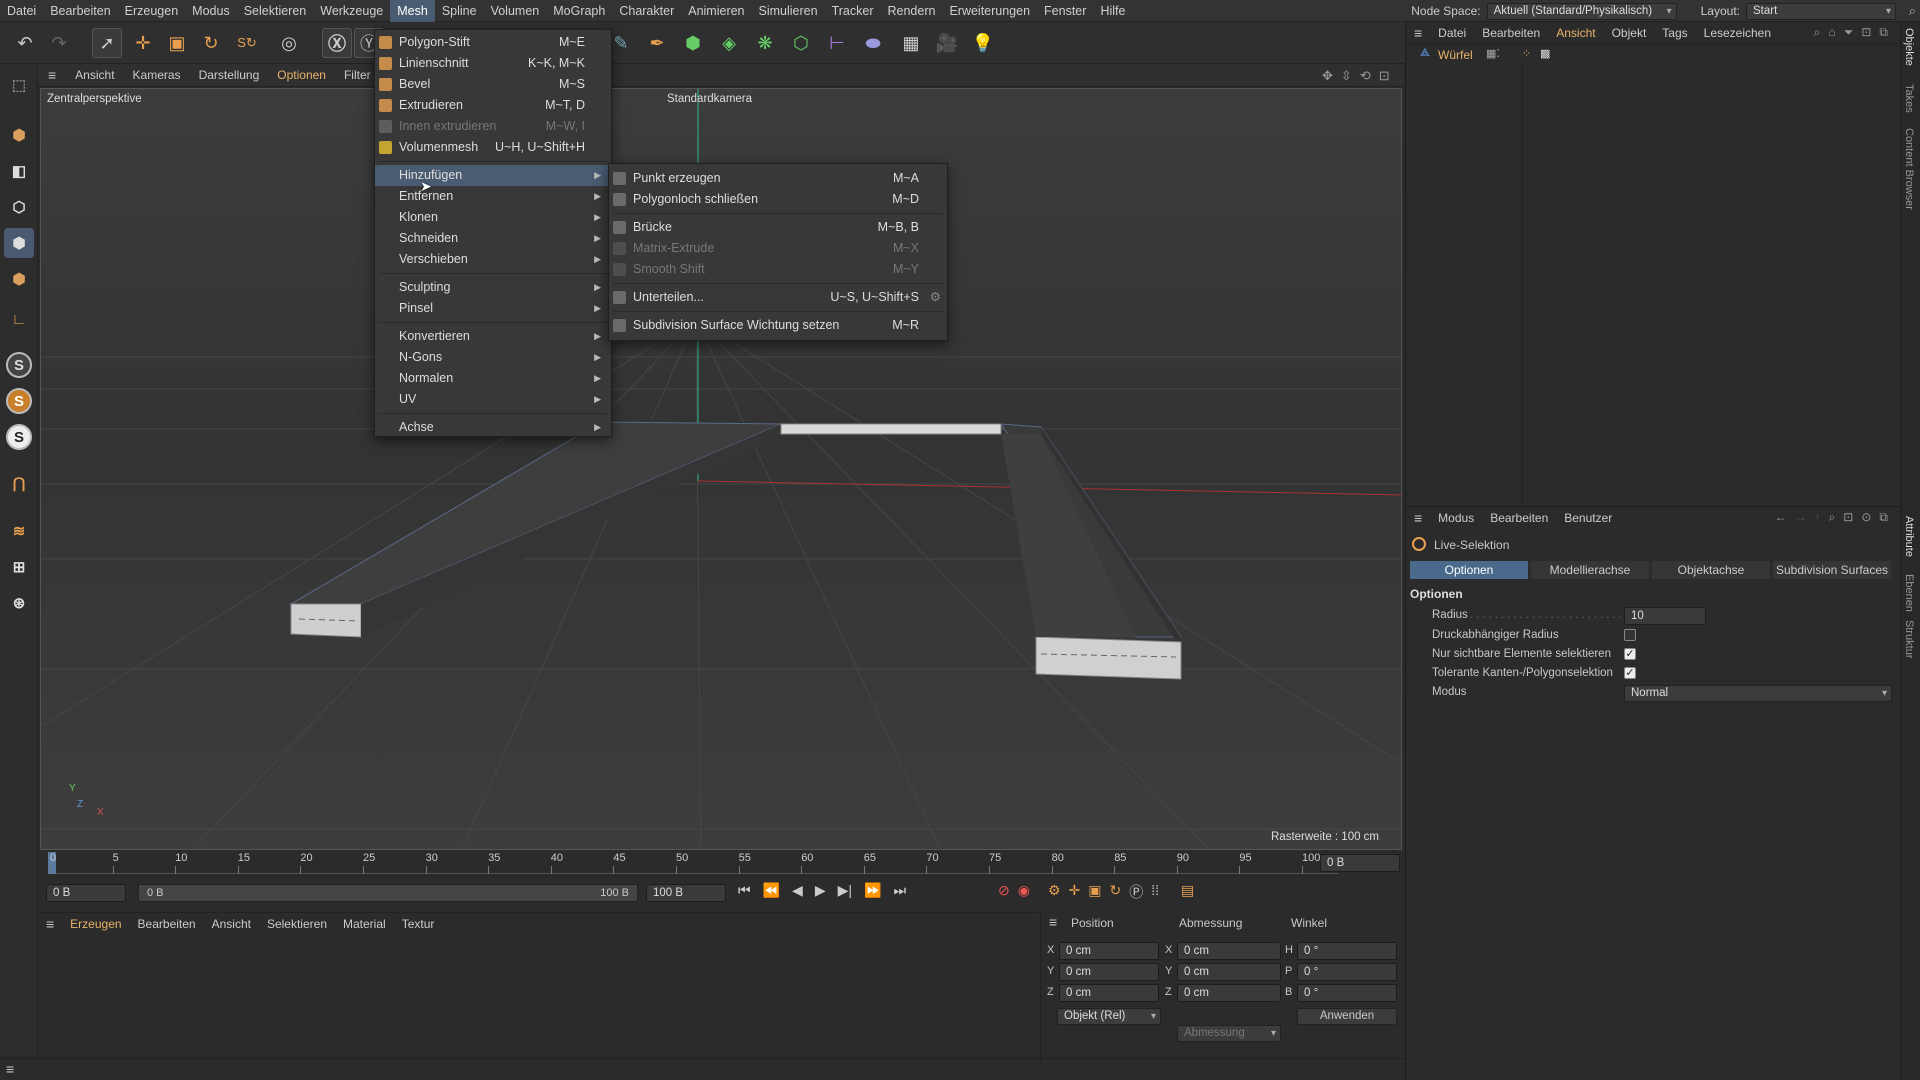 The height and width of the screenshot is (1080, 1920). I want to click on attr-tab-3: Subdivision Surfaces, so click(1832, 570).